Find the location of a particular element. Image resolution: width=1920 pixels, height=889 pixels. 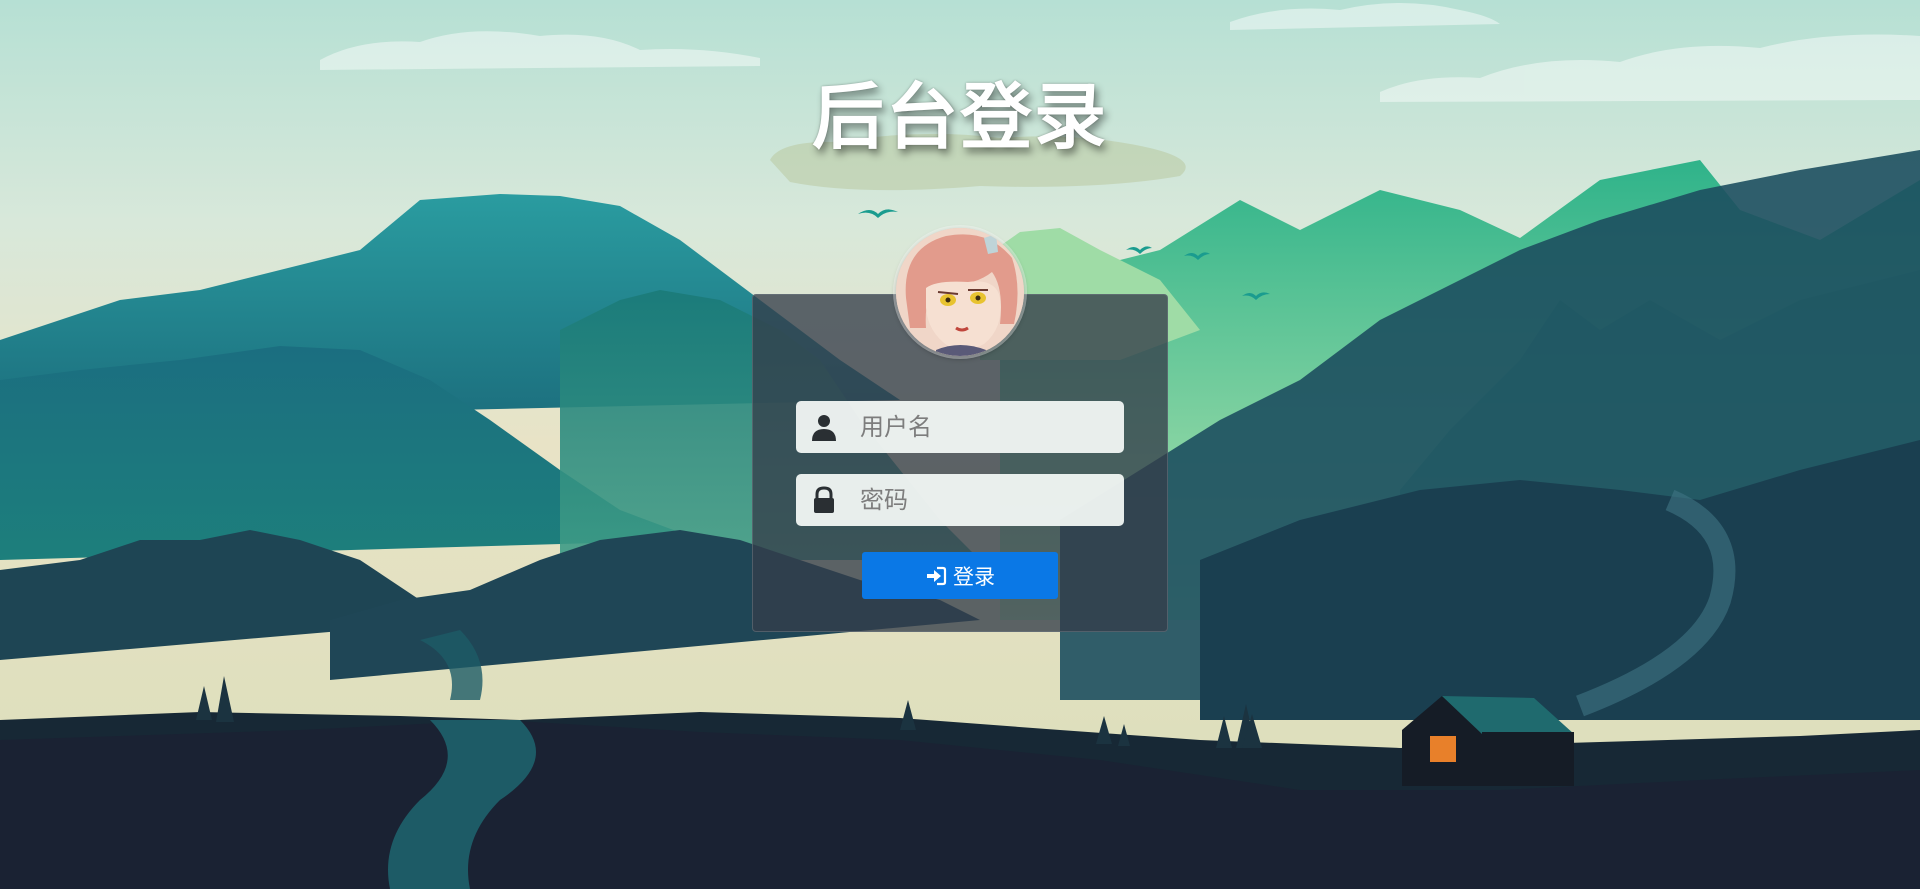

username-field is located at coordinates (960, 427).